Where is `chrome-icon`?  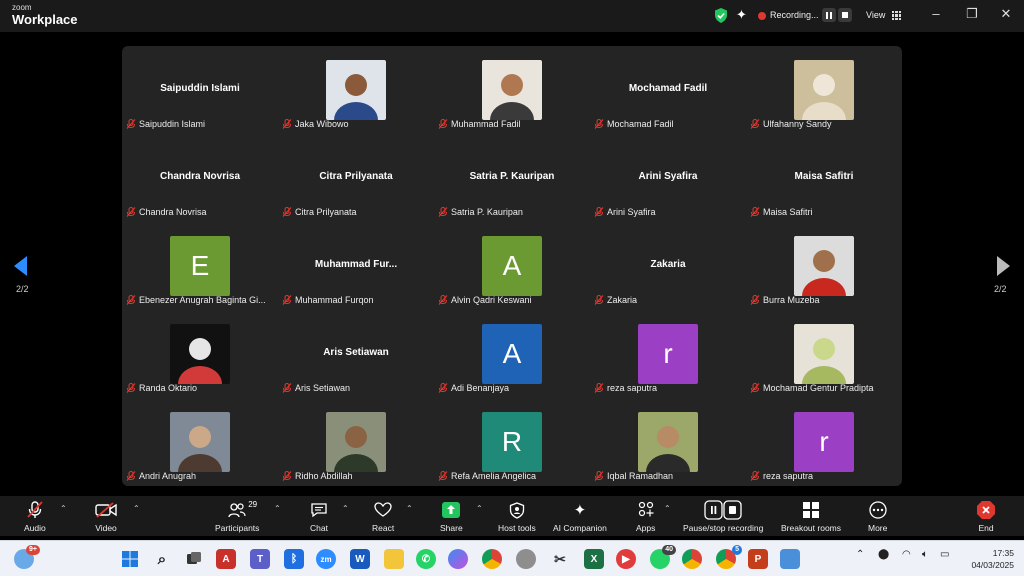 chrome-icon is located at coordinates (492, 559).